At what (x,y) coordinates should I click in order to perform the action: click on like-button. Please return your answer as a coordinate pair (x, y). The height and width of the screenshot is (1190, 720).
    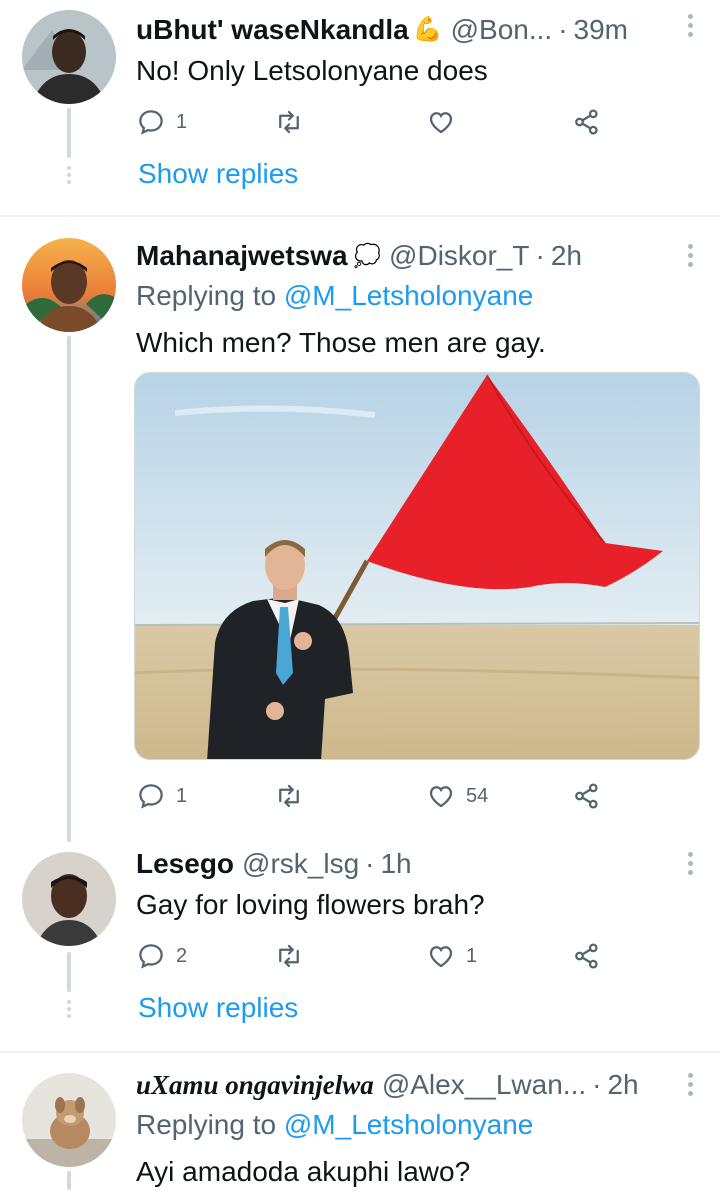
    Looking at the image, I should click on (441, 122).